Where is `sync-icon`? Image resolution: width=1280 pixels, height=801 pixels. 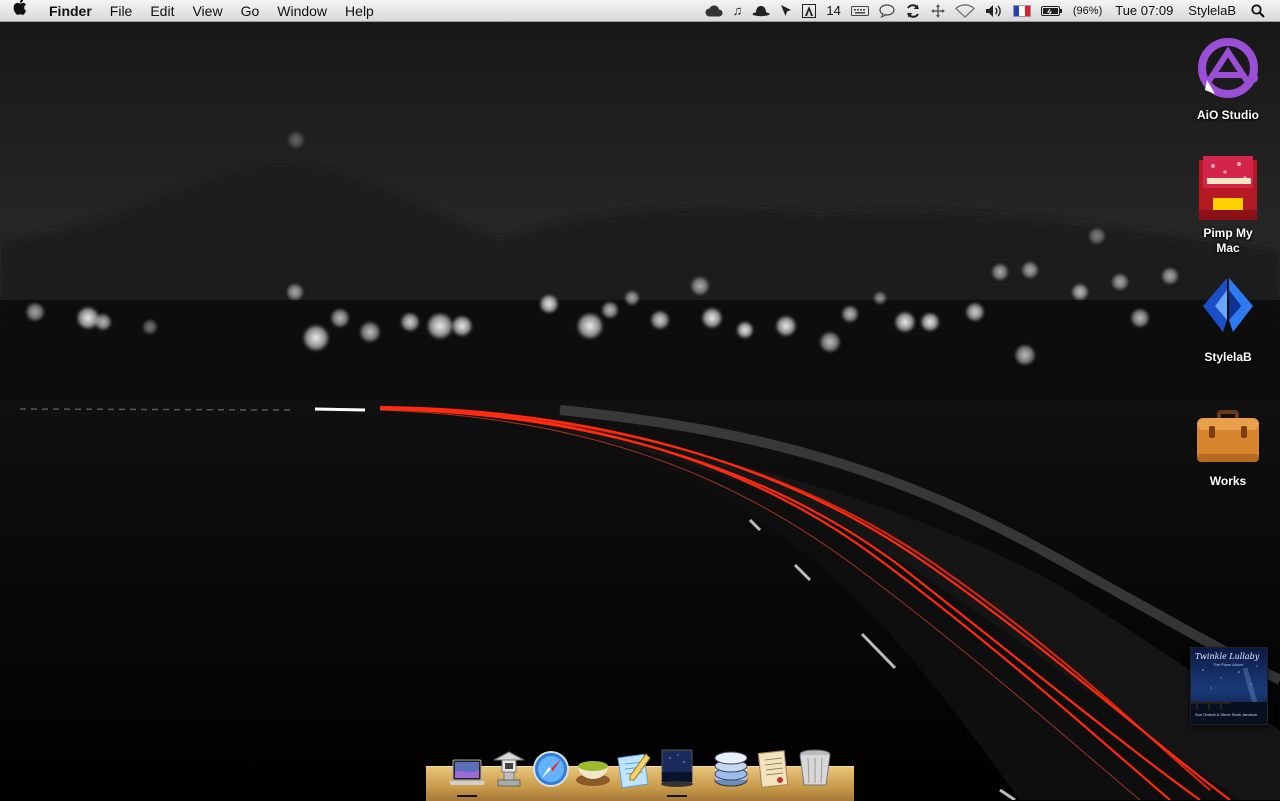 sync-icon is located at coordinates (913, 11).